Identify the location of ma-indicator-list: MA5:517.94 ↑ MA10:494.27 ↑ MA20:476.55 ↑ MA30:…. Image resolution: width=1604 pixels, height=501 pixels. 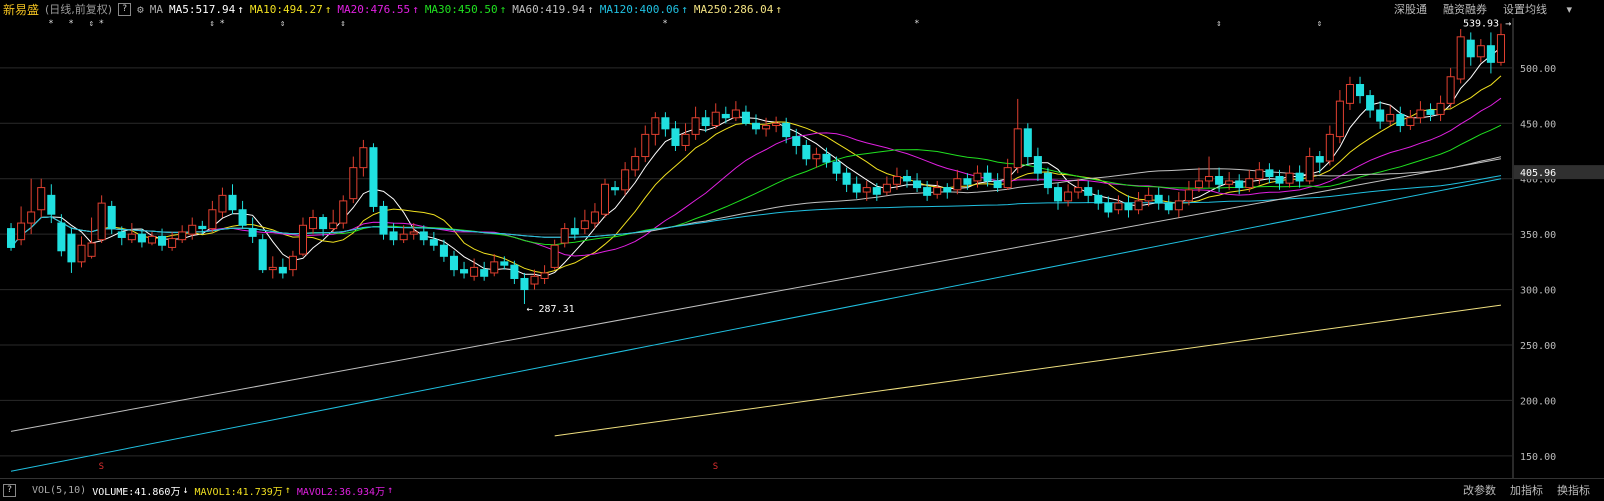
(472, 9).